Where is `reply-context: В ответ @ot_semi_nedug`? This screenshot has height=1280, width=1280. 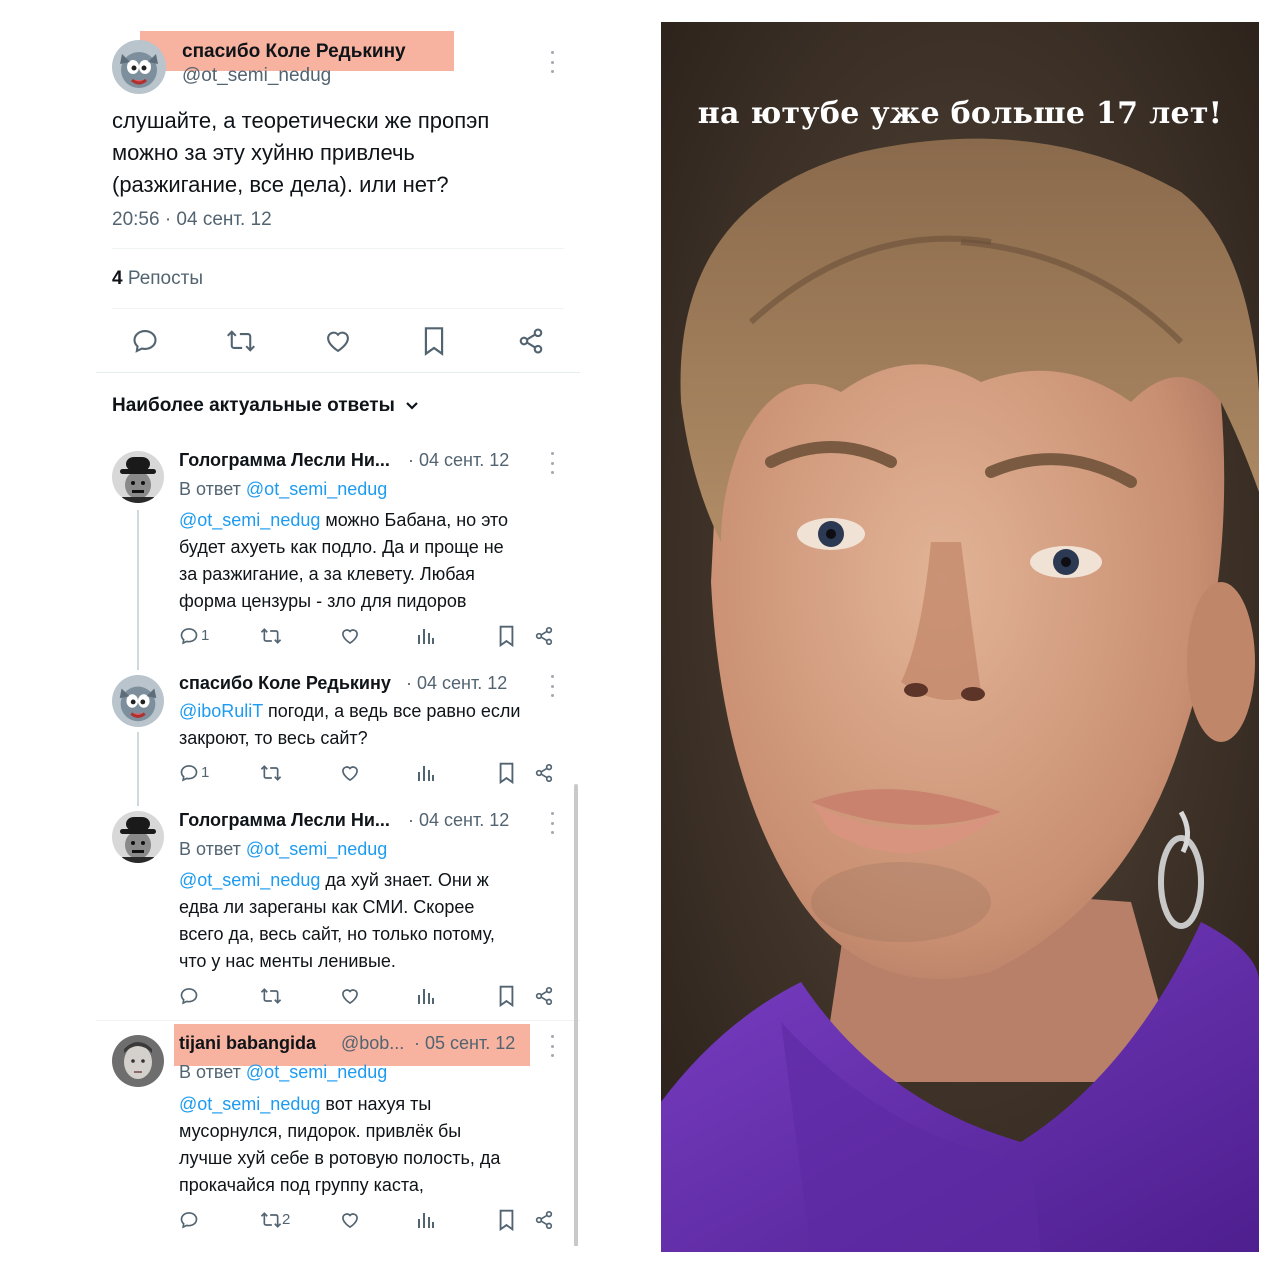 reply-context: В ответ @ot_semi_nedug is located at coordinates (283, 1072).